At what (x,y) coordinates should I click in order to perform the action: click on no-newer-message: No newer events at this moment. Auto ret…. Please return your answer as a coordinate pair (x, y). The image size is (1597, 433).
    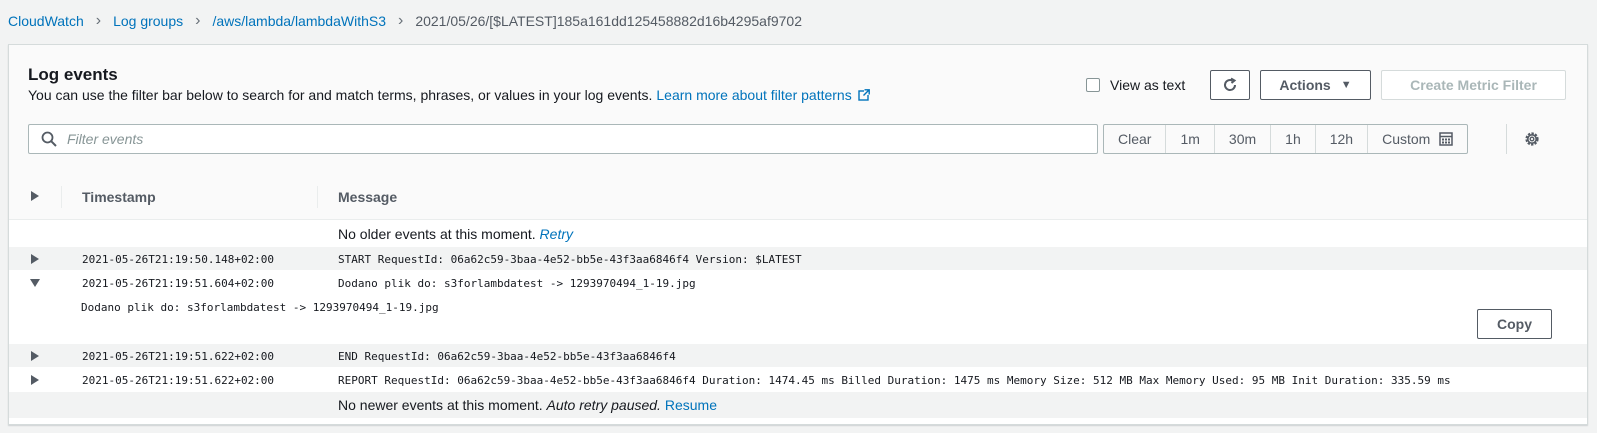
    Looking at the image, I should click on (527, 405).